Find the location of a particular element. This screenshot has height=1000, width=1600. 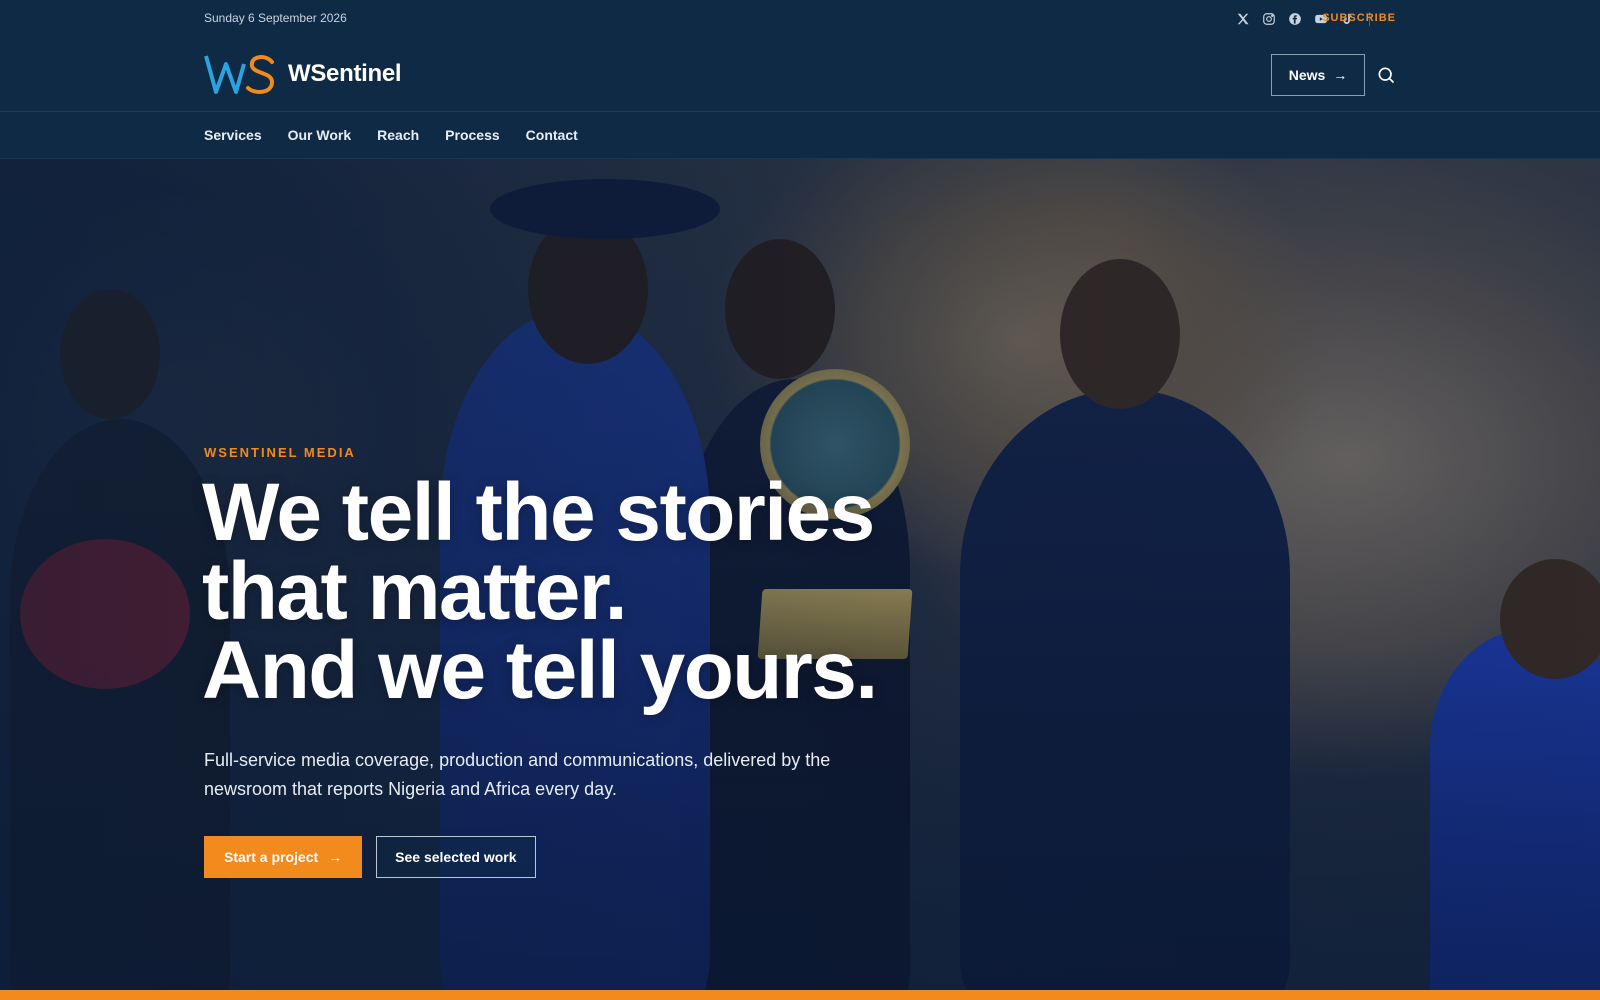

cta-row: Start a project → See selected work is located at coordinates (370, 857).